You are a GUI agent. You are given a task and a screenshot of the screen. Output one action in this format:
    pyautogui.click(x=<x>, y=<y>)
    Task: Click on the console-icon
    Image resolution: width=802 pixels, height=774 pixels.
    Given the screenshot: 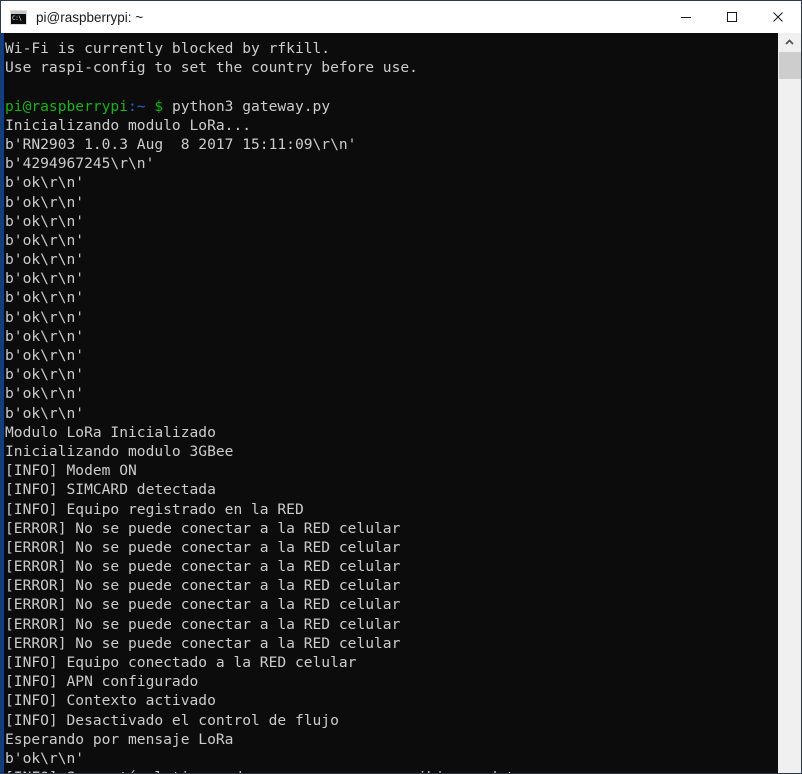 What is the action you would take?
    pyautogui.click(x=18, y=17)
    